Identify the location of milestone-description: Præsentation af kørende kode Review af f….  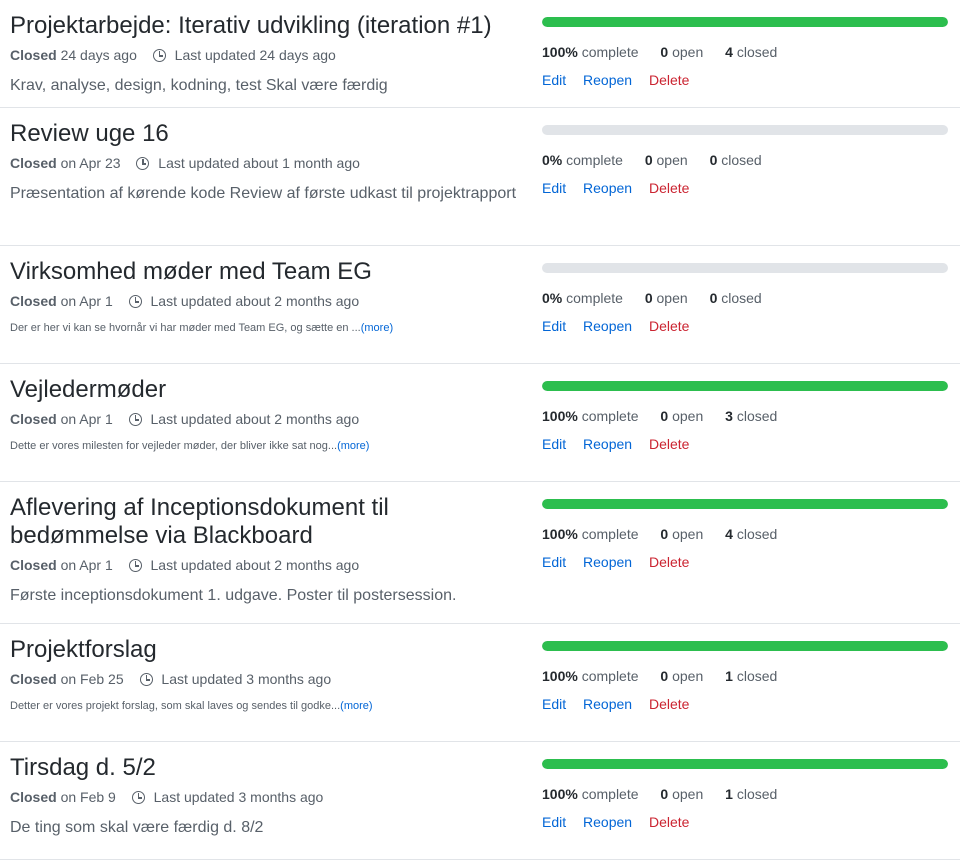
(267, 194).